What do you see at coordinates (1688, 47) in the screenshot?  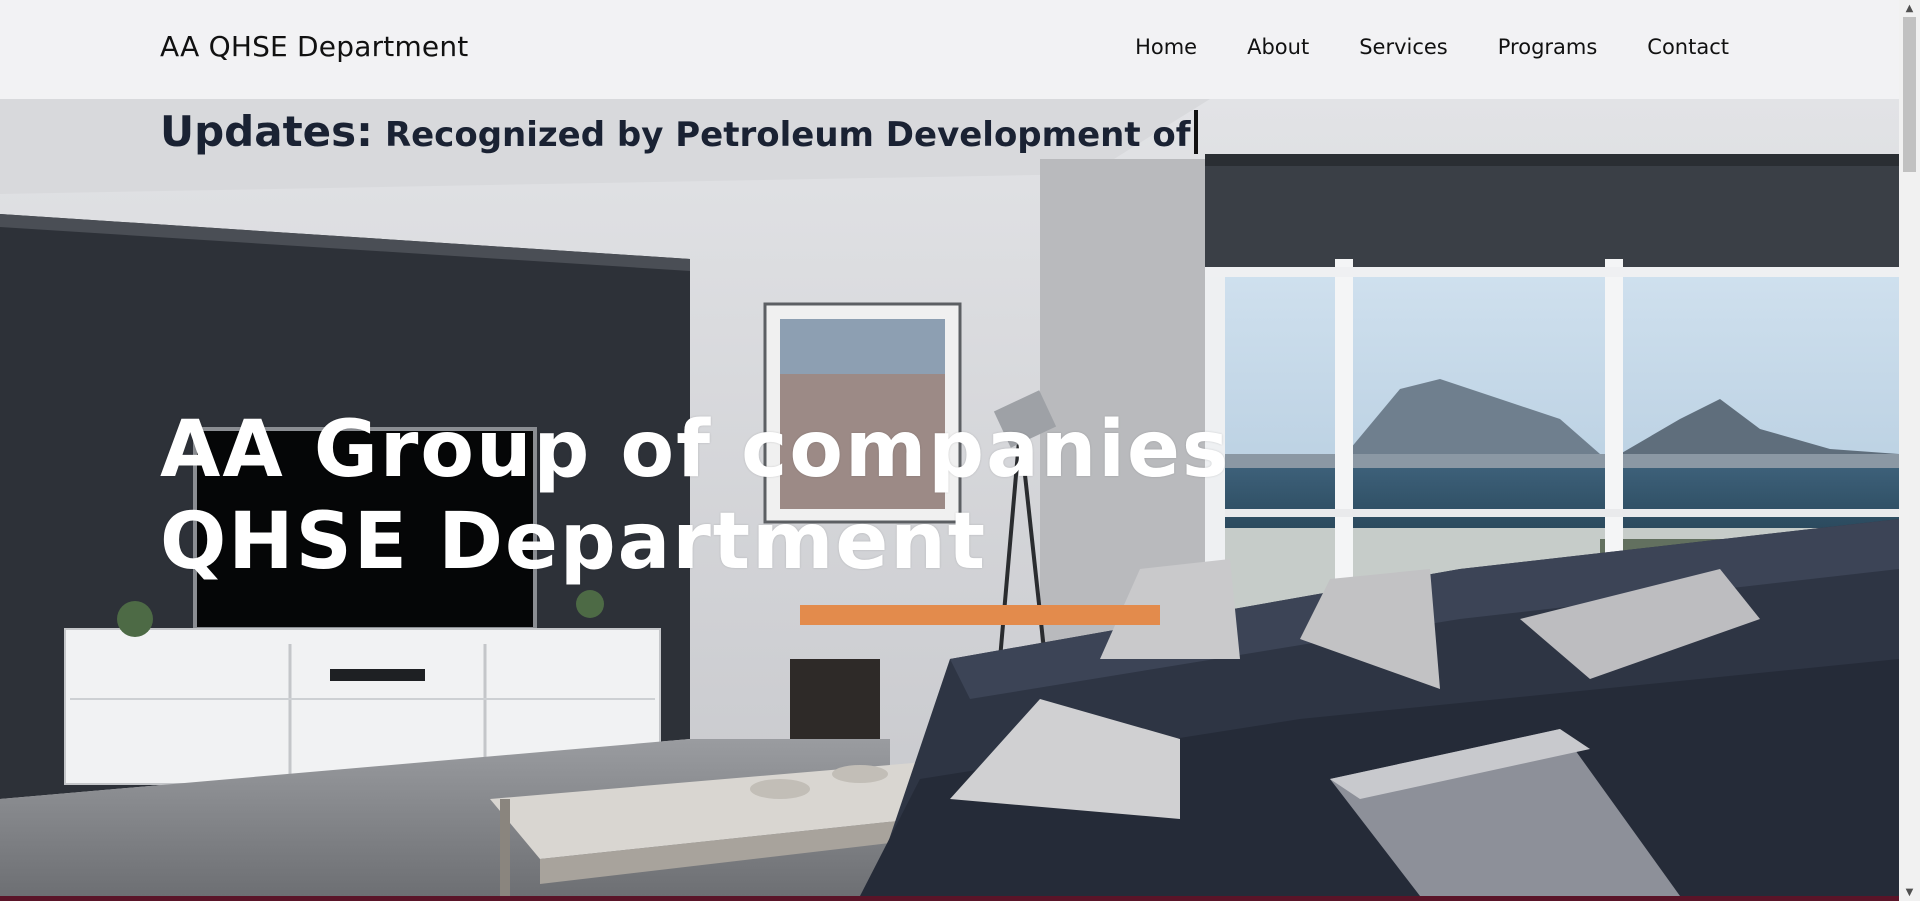 I see `nav-contact-link: Contact` at bounding box center [1688, 47].